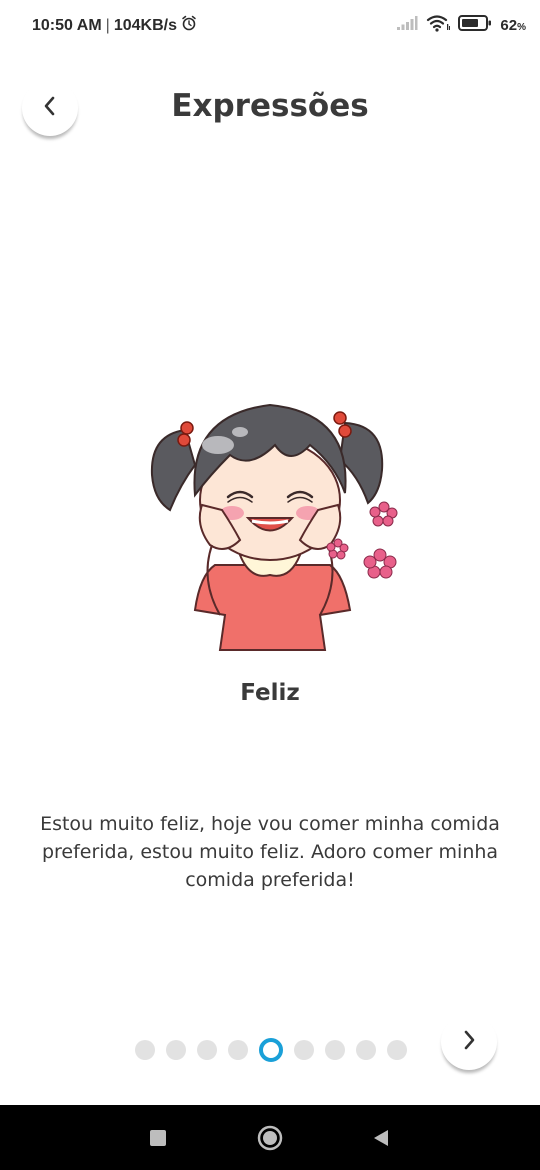 This screenshot has height=1170, width=540. Describe the element at coordinates (189, 25) in the screenshot. I see `alarm-icon` at that location.